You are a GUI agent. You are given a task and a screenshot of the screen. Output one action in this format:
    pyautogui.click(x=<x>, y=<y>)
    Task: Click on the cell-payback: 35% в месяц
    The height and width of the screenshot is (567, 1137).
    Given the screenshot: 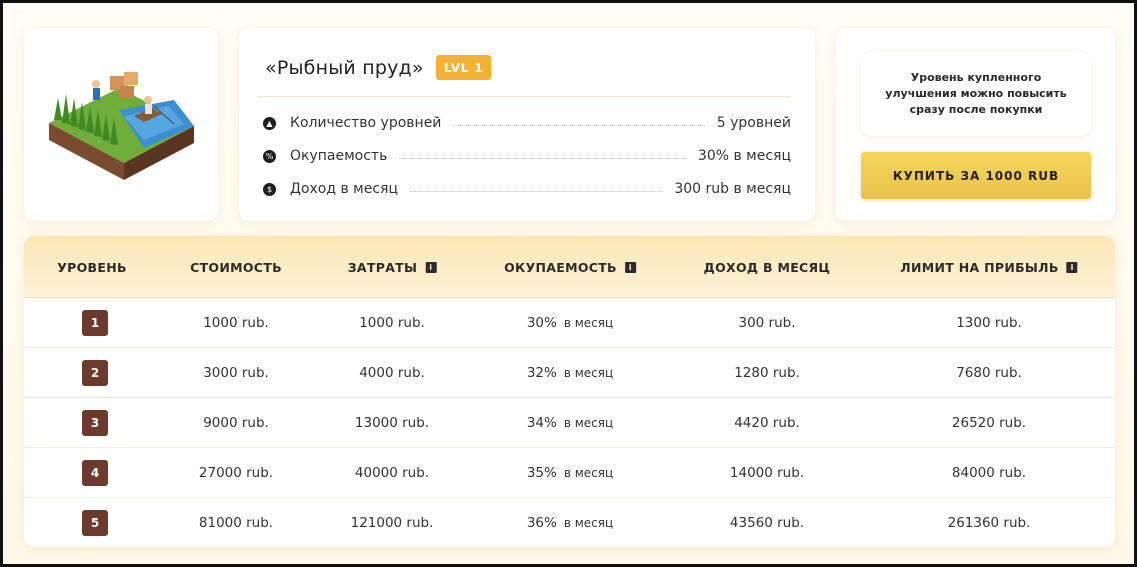 What is the action you would take?
    pyautogui.click(x=570, y=473)
    